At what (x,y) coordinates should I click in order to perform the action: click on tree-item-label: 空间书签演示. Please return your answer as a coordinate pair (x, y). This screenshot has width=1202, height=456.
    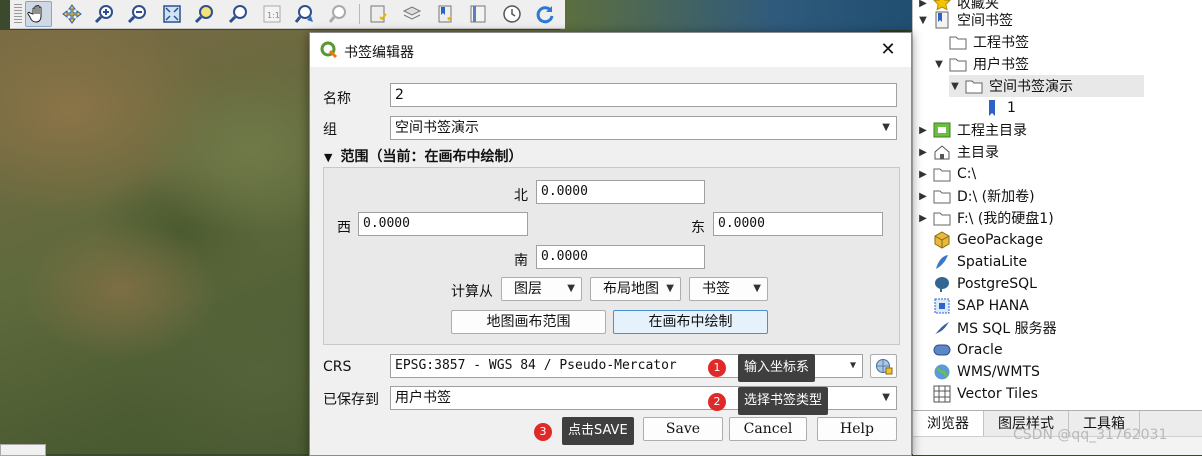
    Looking at the image, I should click on (1031, 87).